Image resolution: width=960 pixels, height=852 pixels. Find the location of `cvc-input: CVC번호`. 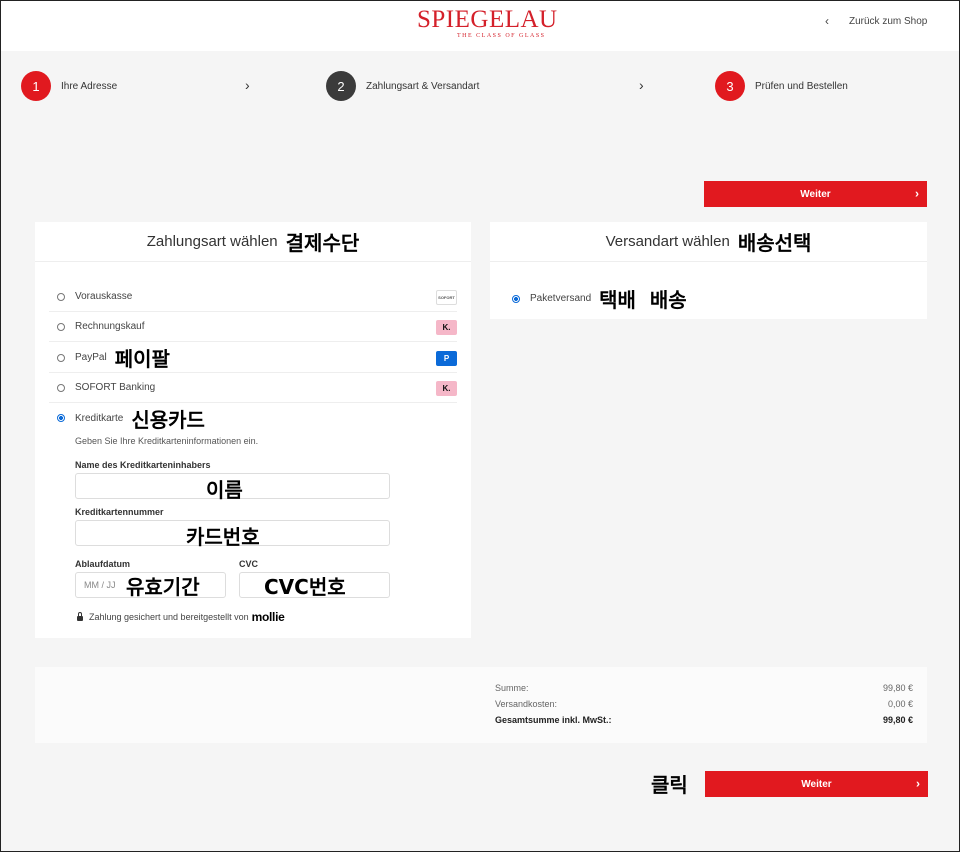

cvc-input: CVC번호 is located at coordinates (314, 585).